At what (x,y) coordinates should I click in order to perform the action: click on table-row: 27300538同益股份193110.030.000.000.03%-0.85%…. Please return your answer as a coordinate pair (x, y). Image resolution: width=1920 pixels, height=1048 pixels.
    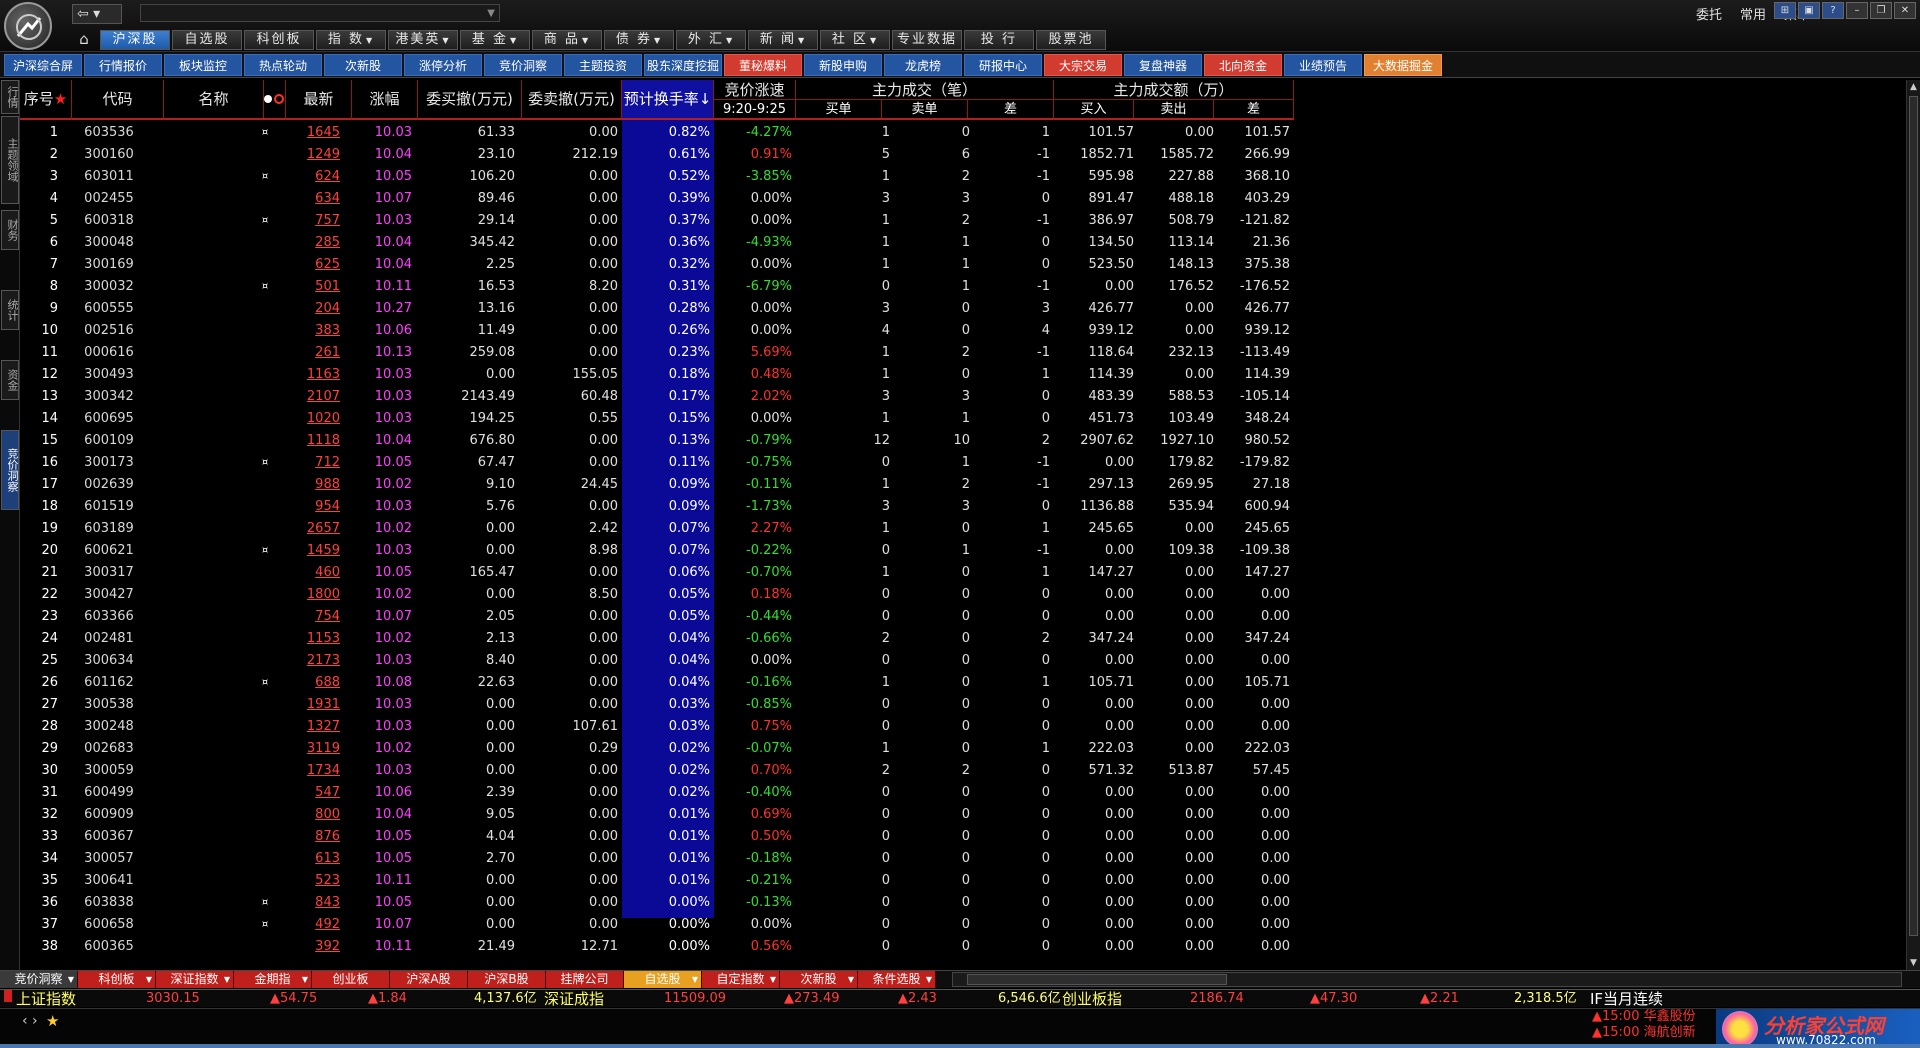
    Looking at the image, I should click on (655, 705).